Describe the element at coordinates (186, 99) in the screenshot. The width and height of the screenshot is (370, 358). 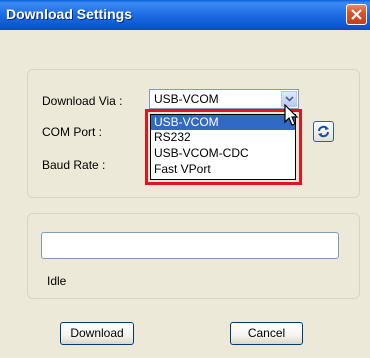
I see `download-via-value: USB-VCOM` at that location.